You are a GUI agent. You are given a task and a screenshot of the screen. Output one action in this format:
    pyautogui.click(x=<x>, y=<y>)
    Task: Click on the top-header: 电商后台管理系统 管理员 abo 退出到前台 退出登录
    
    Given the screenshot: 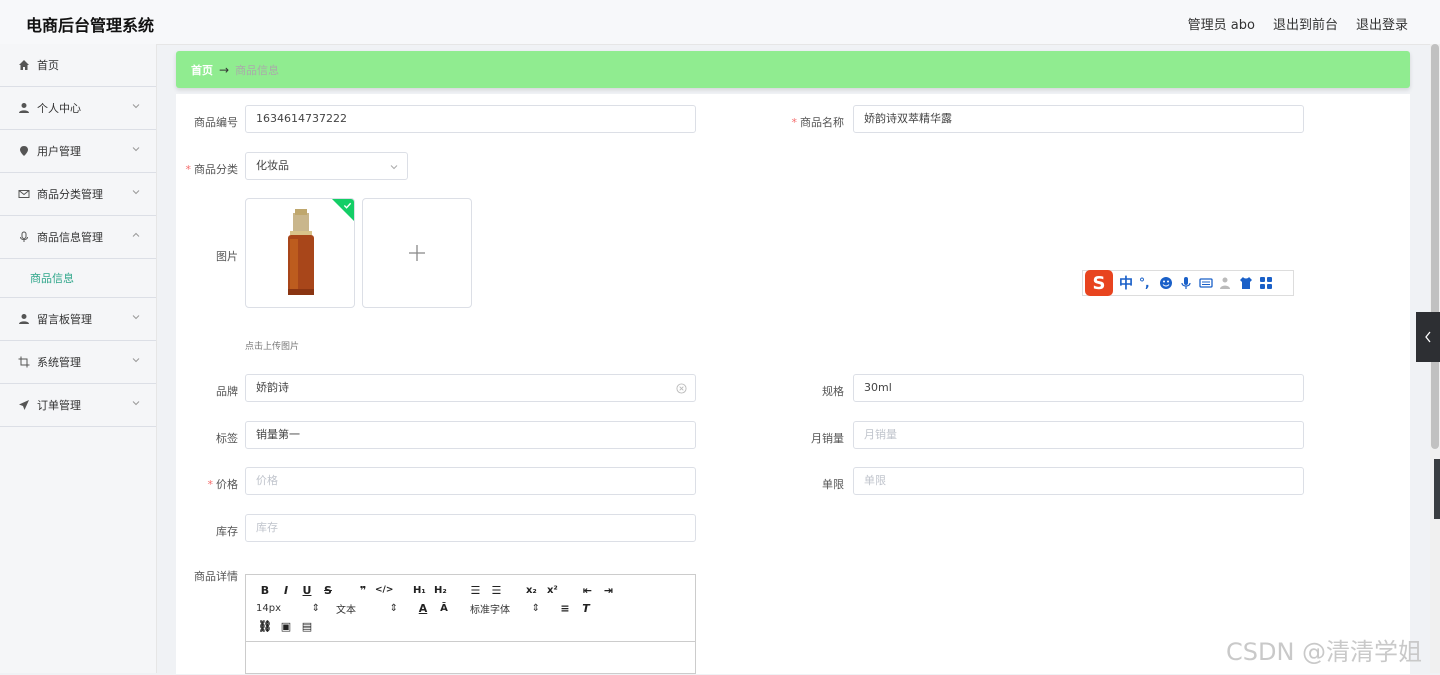 What is the action you would take?
    pyautogui.click(x=720, y=22)
    